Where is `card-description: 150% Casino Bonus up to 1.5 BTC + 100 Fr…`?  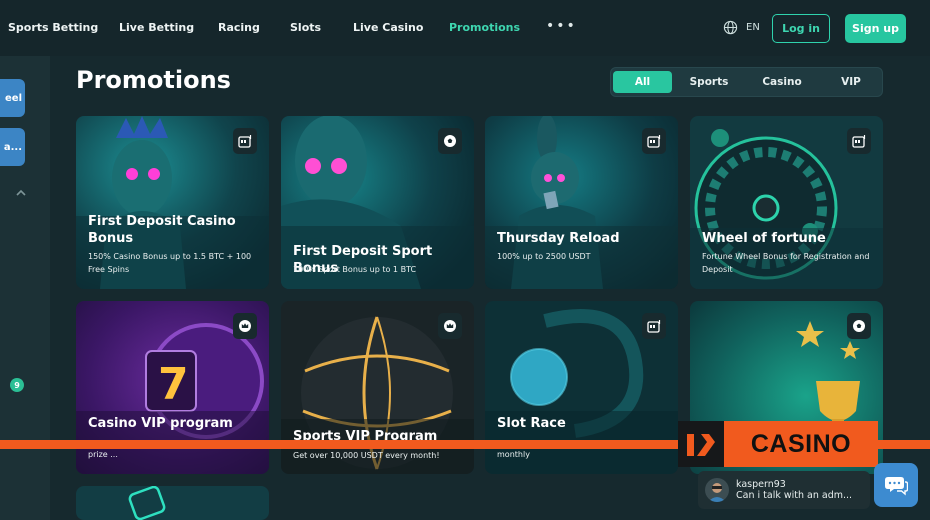 card-description: 150% Casino Bonus up to 1.5 BTC + 100 Fr… is located at coordinates (170, 263).